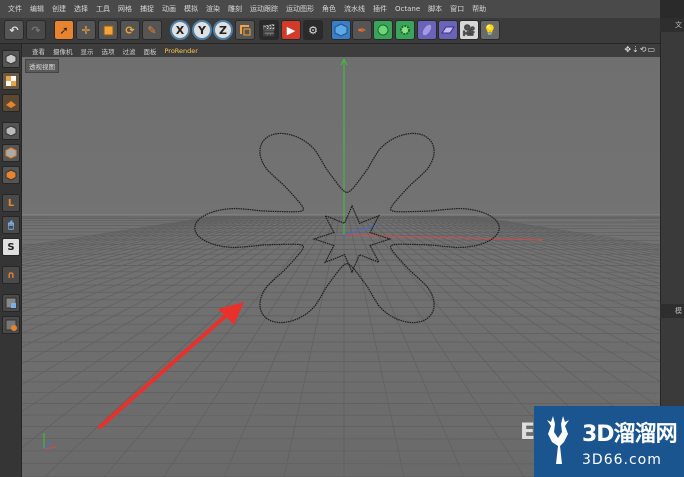 The height and width of the screenshot is (477, 684). I want to click on menu-file: 文件, so click(15, 9).